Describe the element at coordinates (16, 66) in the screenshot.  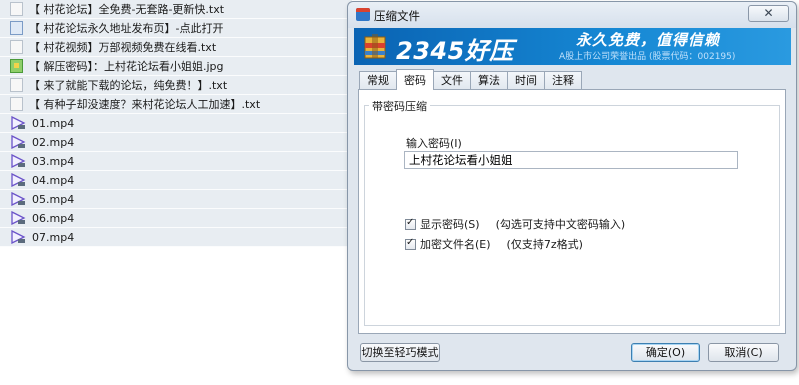
I see `jpg-file-icon` at that location.